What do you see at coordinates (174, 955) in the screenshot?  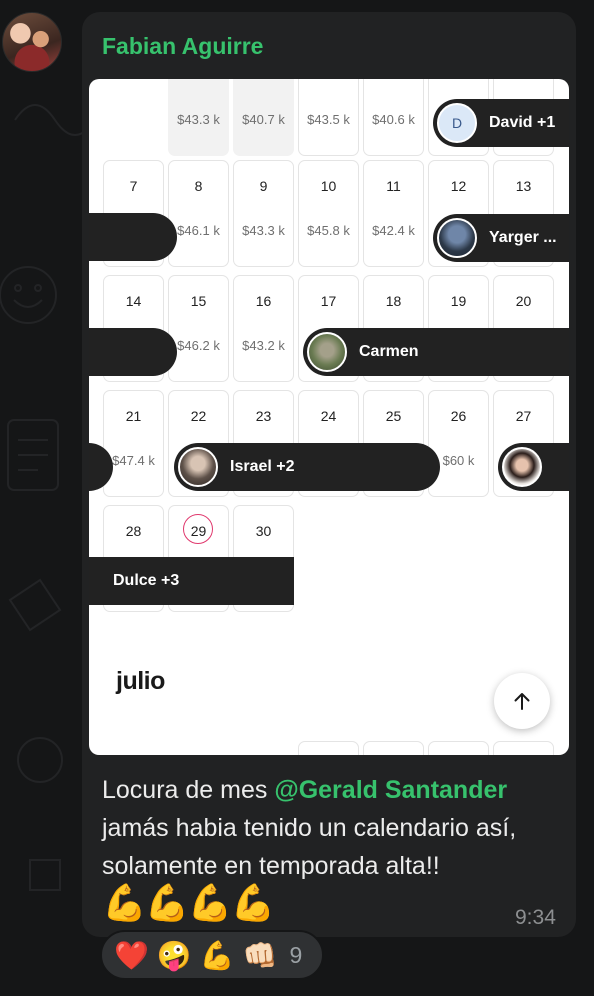 I see `zany-face-reaction: 🤪` at bounding box center [174, 955].